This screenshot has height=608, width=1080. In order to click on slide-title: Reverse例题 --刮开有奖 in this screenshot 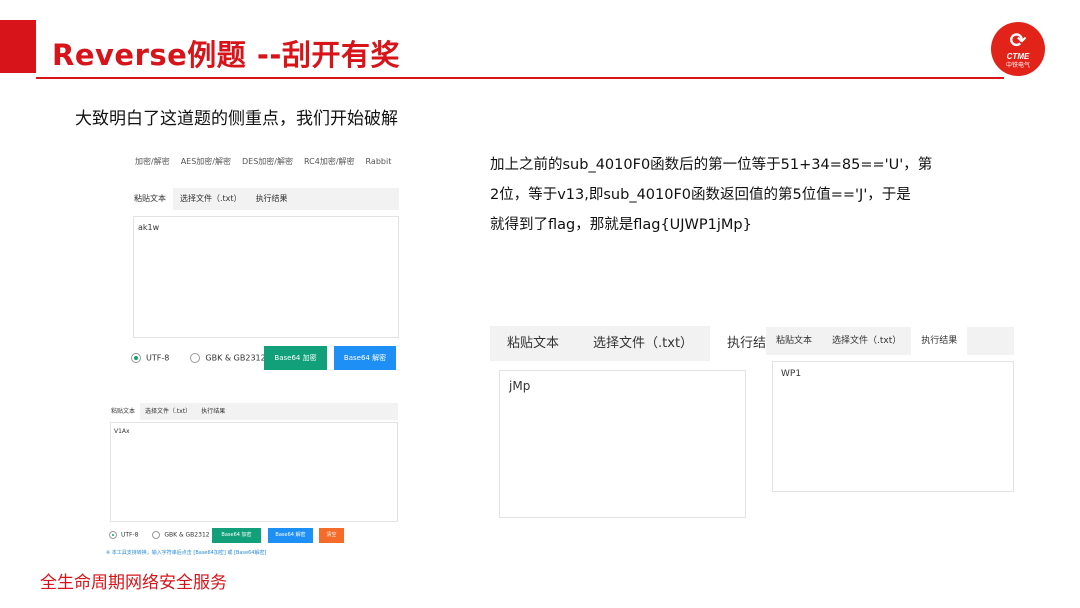, I will do `click(226, 55)`.